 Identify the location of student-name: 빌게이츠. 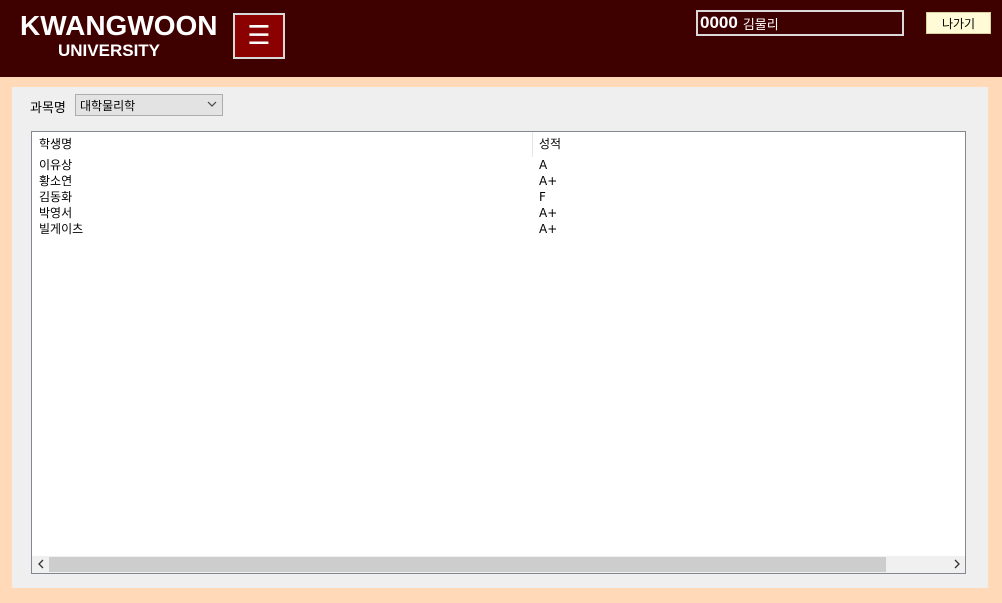
(61, 229).